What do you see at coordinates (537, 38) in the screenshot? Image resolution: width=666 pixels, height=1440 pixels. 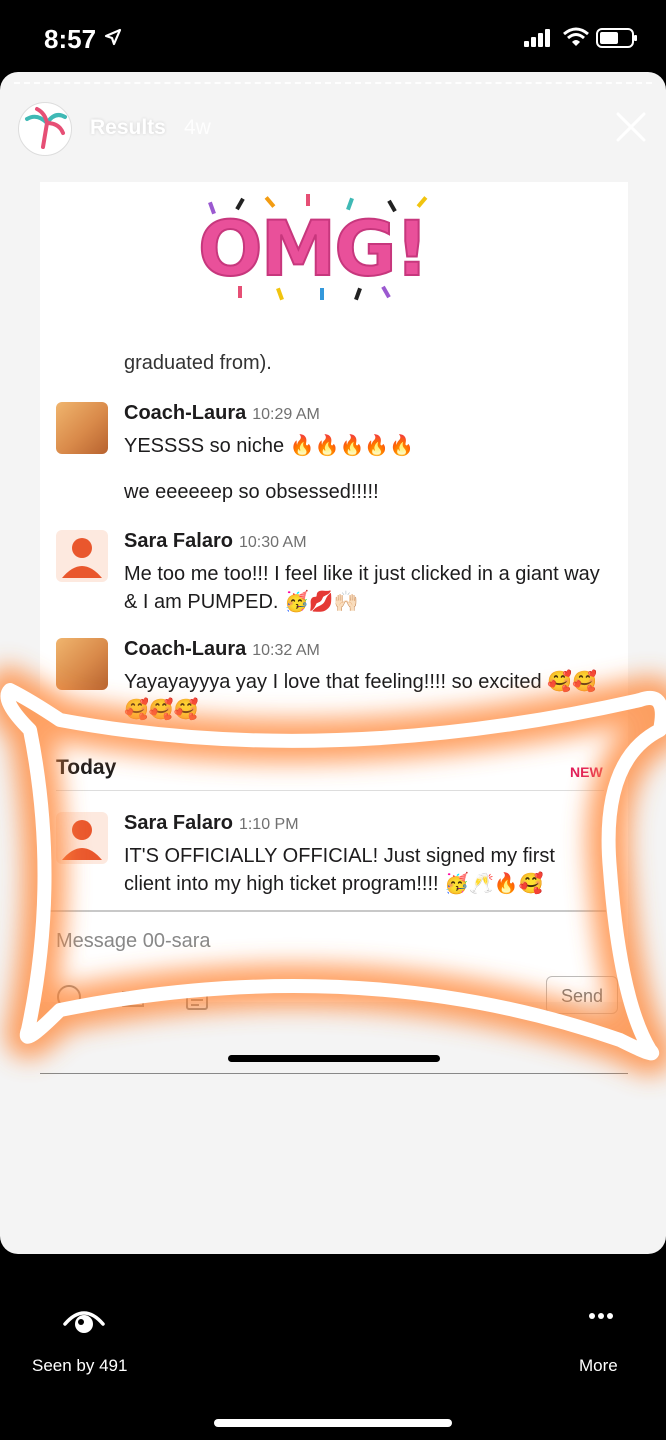 I see `cellular-signal-icon` at bounding box center [537, 38].